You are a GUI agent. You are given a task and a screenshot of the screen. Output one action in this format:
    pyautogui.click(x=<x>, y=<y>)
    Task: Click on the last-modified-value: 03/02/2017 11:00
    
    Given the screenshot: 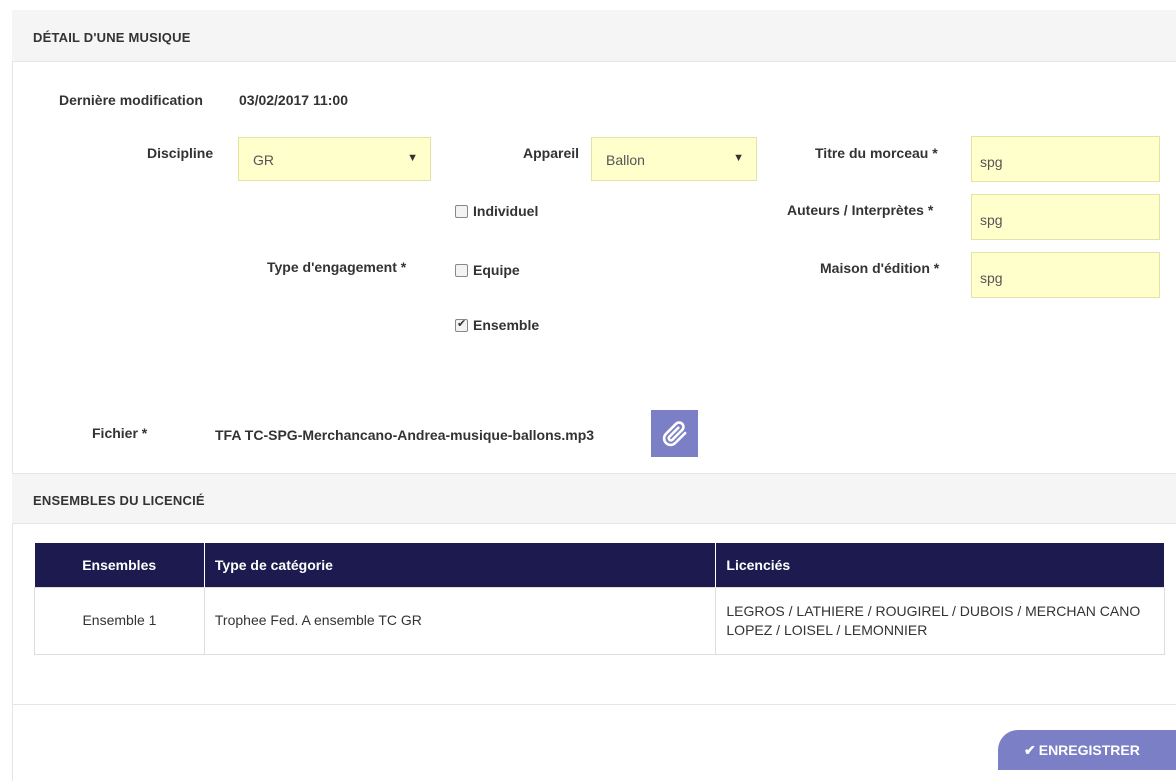 What is the action you would take?
    pyautogui.click(x=293, y=100)
    